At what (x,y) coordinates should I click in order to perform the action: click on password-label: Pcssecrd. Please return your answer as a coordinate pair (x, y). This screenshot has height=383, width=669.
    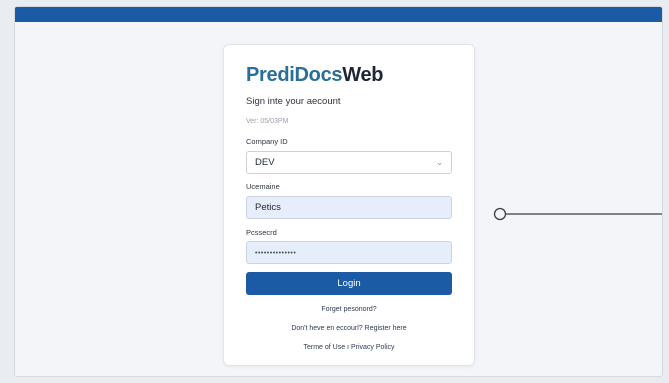
    Looking at the image, I should click on (261, 232).